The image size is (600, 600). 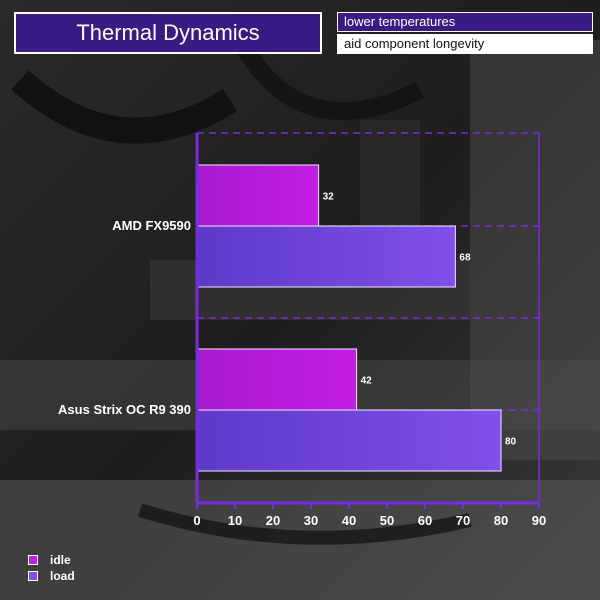 What do you see at coordinates (151, 225) in the screenshot?
I see `category-label-0: AMD FX9590` at bounding box center [151, 225].